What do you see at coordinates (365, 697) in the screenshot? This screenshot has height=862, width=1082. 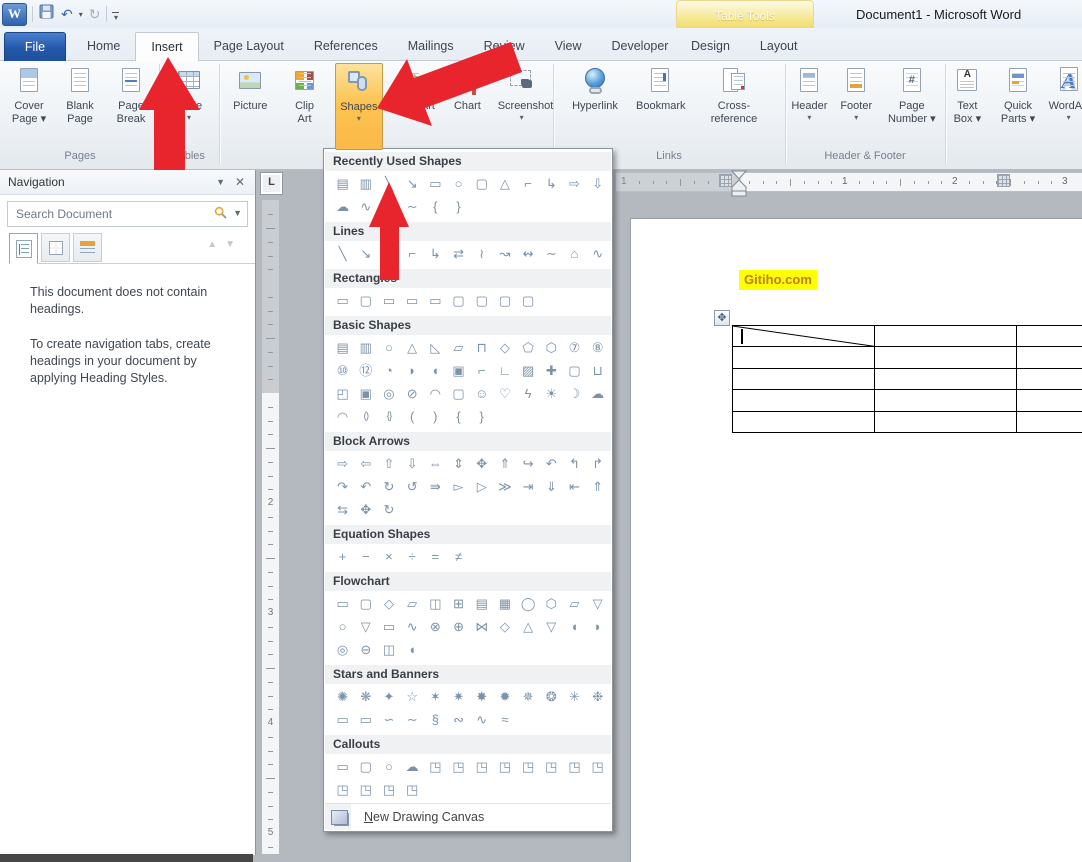 I see `shape-explosion-2: ❋` at bounding box center [365, 697].